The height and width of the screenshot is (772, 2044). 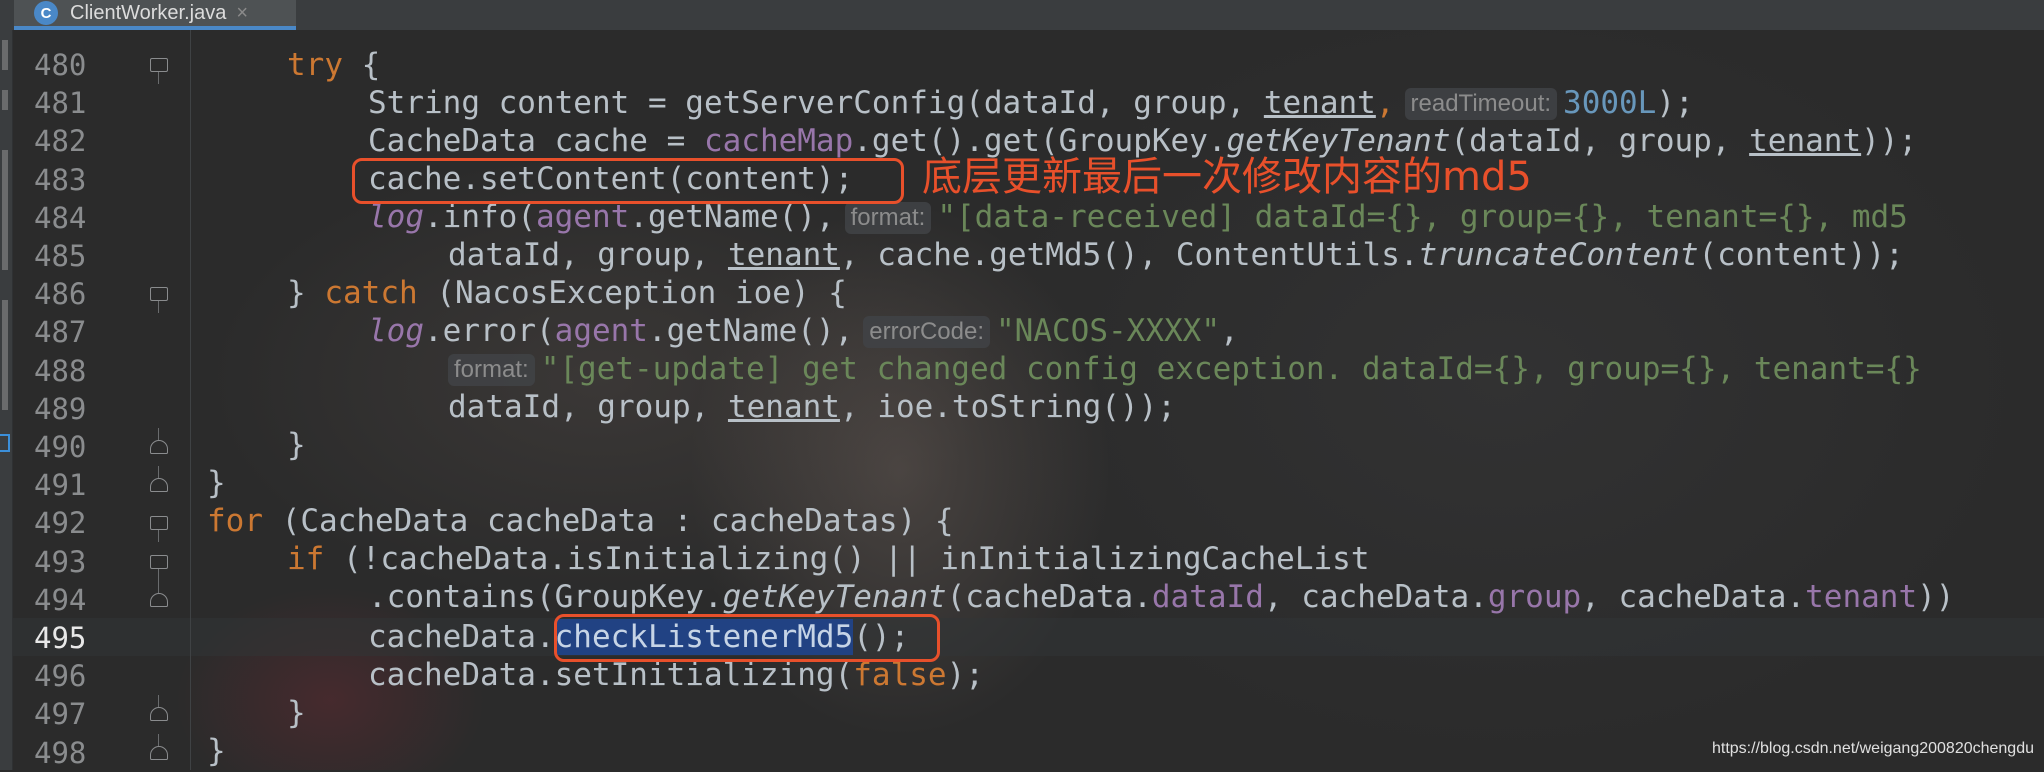 I want to click on current-line-highlight, so click(x=1028, y=637).